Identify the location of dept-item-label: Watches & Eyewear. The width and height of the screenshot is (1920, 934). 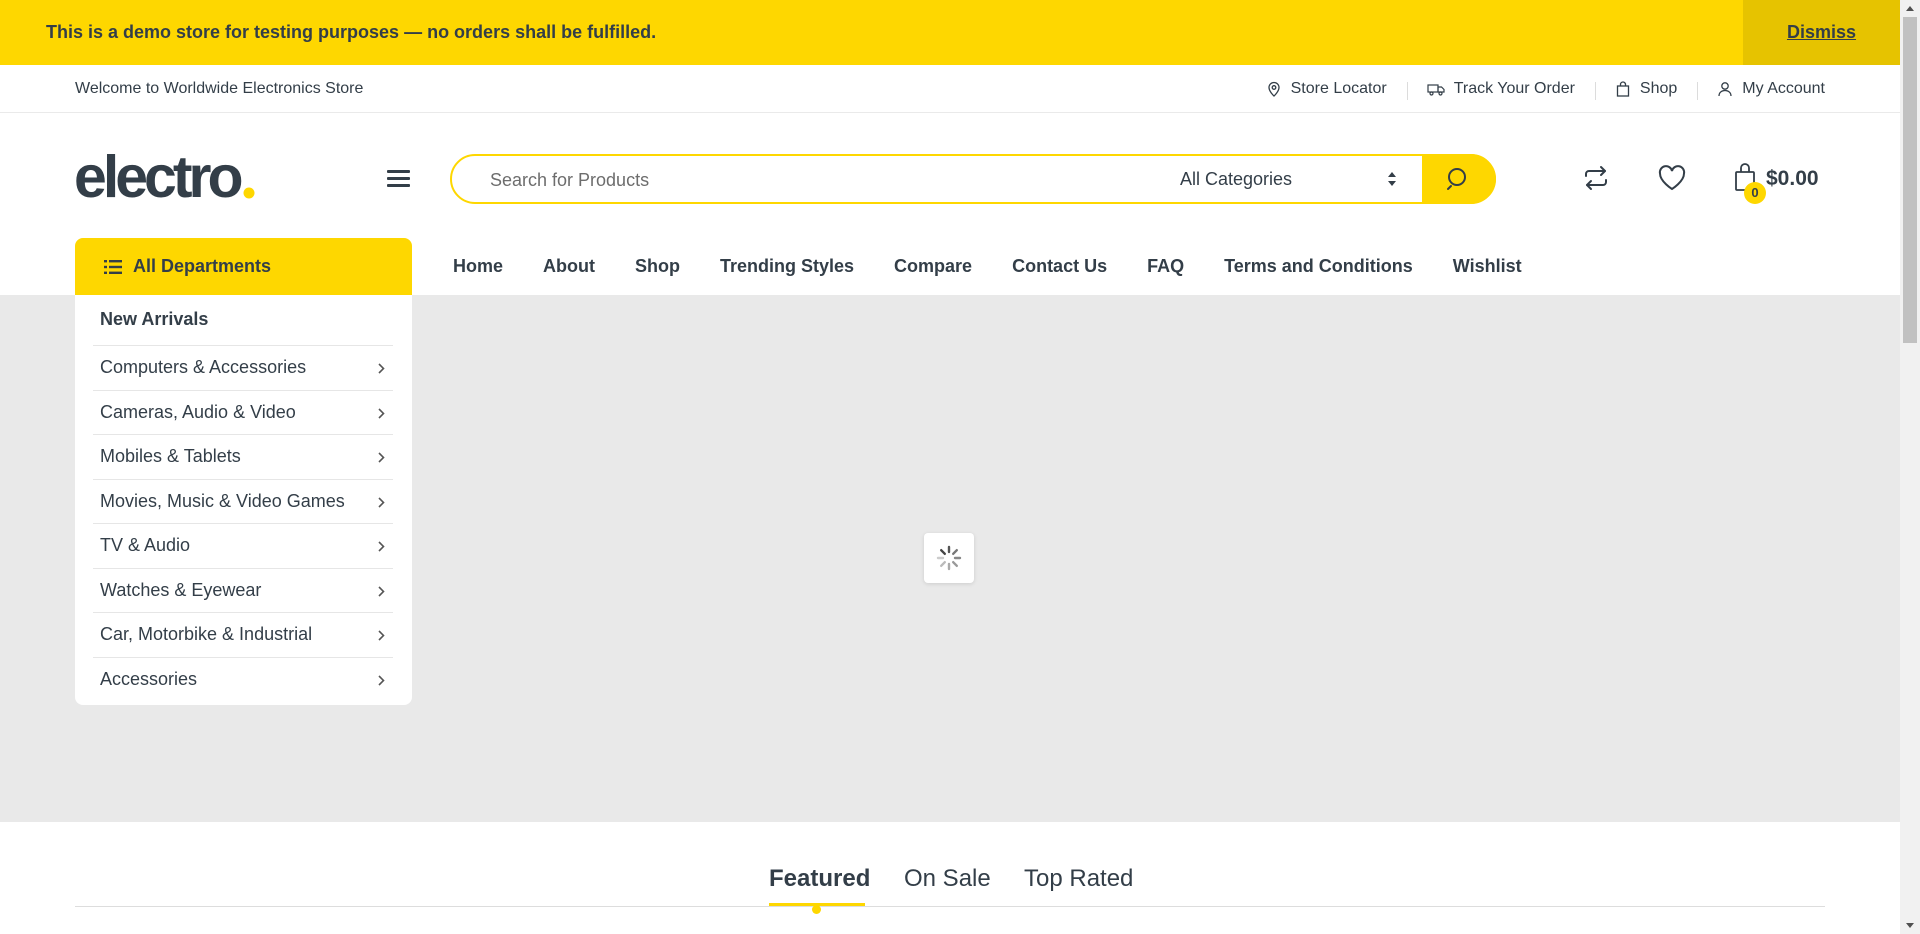
(181, 589).